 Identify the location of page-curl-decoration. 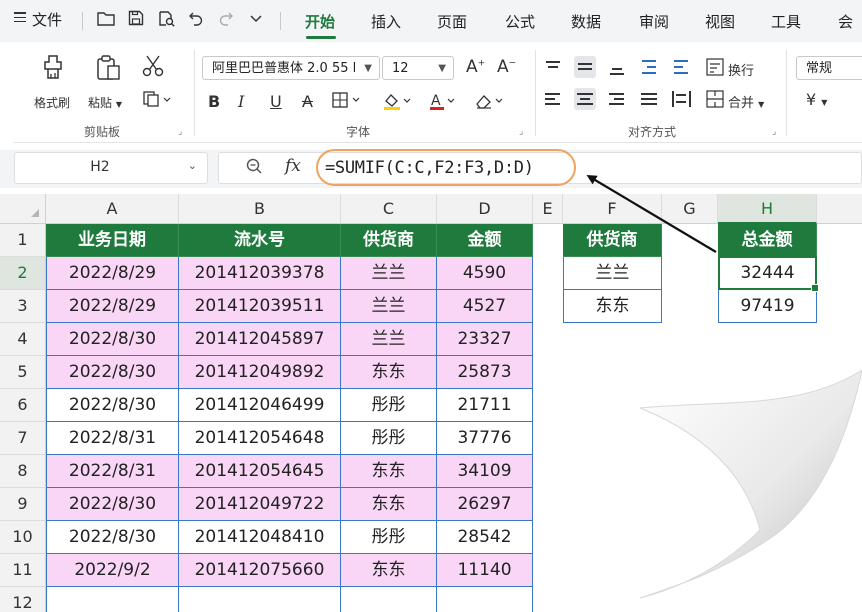
(731, 471).